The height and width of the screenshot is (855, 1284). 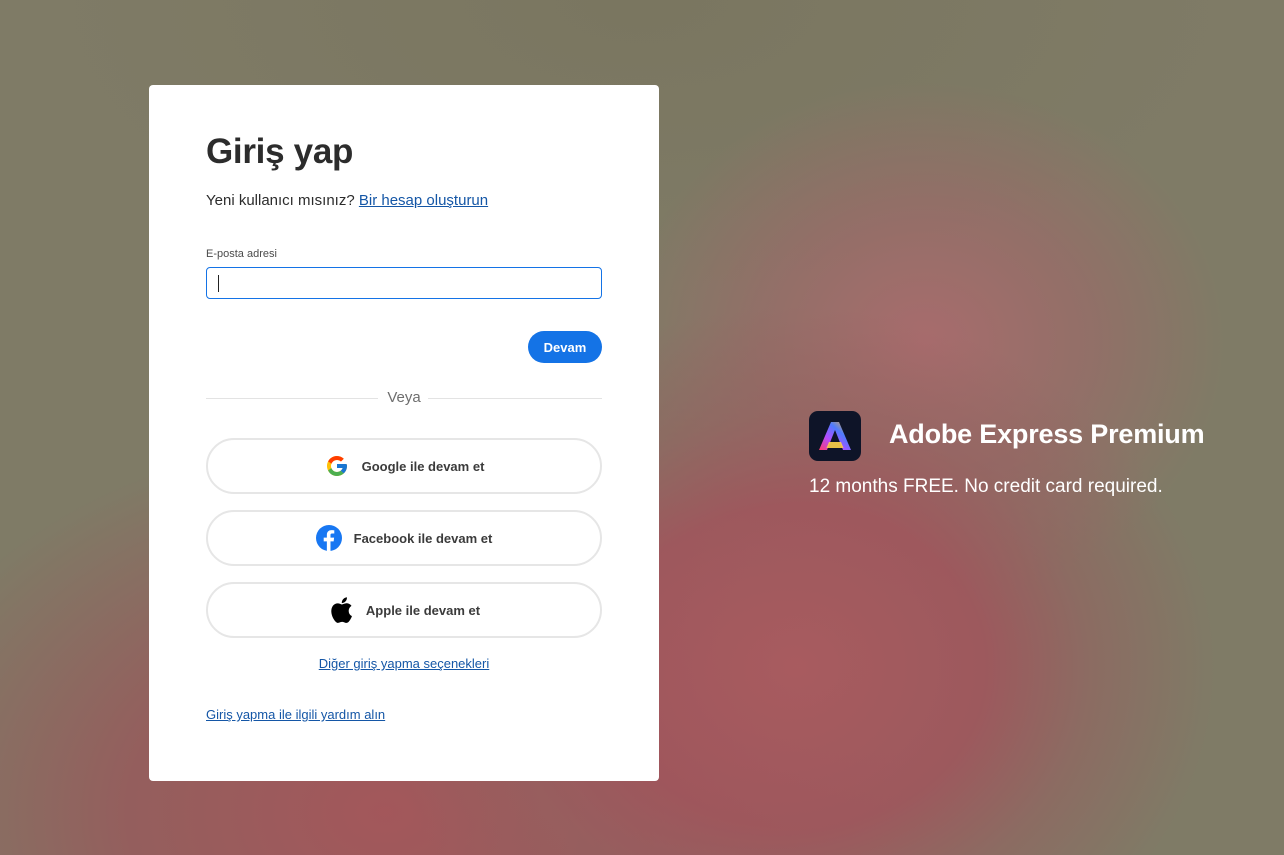 I want to click on more-options-row: Diğer giriş yapma seçenekleri, so click(x=404, y=663).